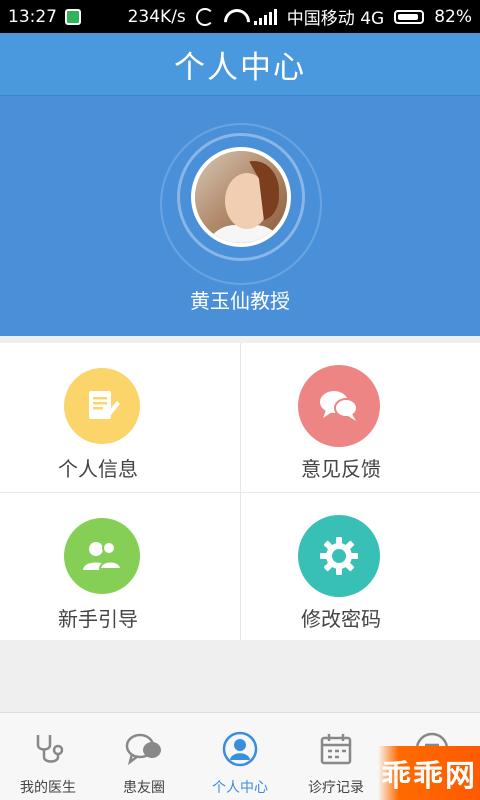  What do you see at coordinates (98, 619) in the screenshot?
I see `menu-label: 新手引导` at bounding box center [98, 619].